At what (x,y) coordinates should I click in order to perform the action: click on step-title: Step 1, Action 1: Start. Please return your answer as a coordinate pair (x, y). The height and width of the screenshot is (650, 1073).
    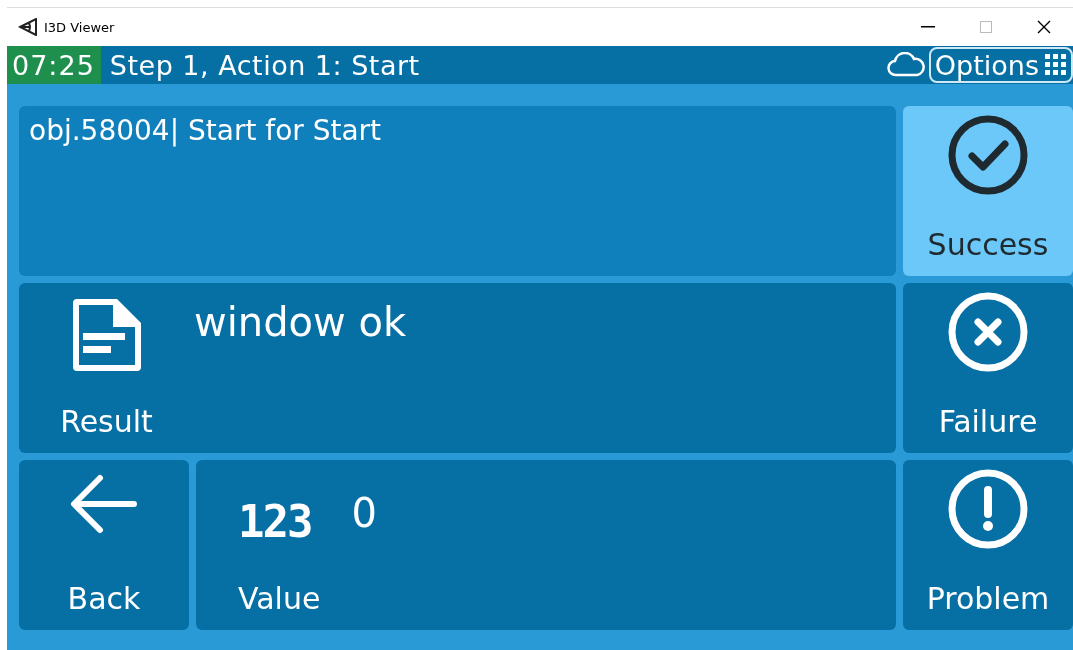
    Looking at the image, I should click on (264, 65).